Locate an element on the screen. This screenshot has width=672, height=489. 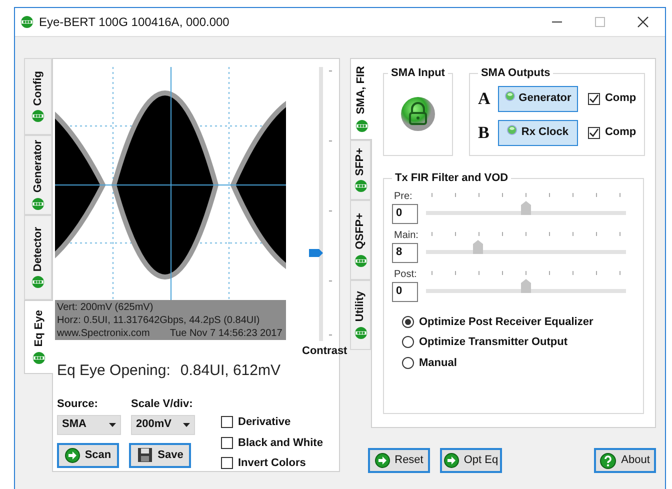
dropdown: SMA is located at coordinates (89, 424).